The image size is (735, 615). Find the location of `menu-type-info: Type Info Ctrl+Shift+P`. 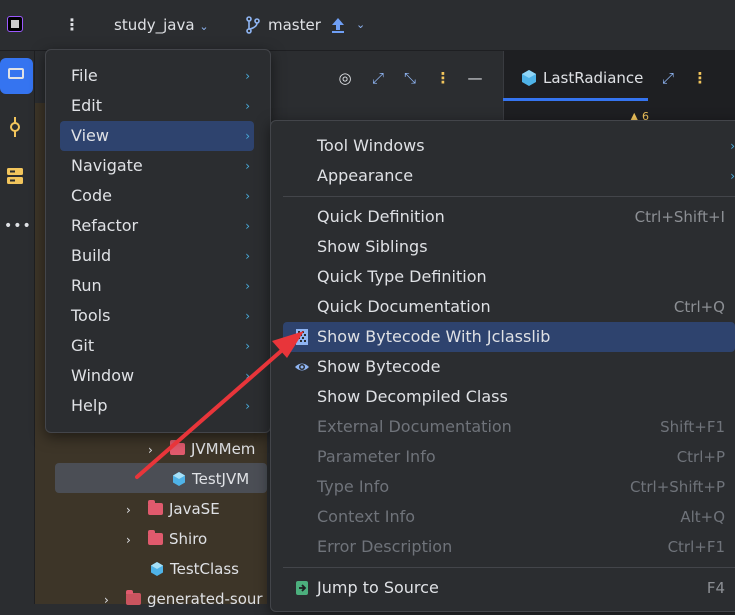

menu-type-info: Type Info Ctrl+Shift+P is located at coordinates (509, 487).